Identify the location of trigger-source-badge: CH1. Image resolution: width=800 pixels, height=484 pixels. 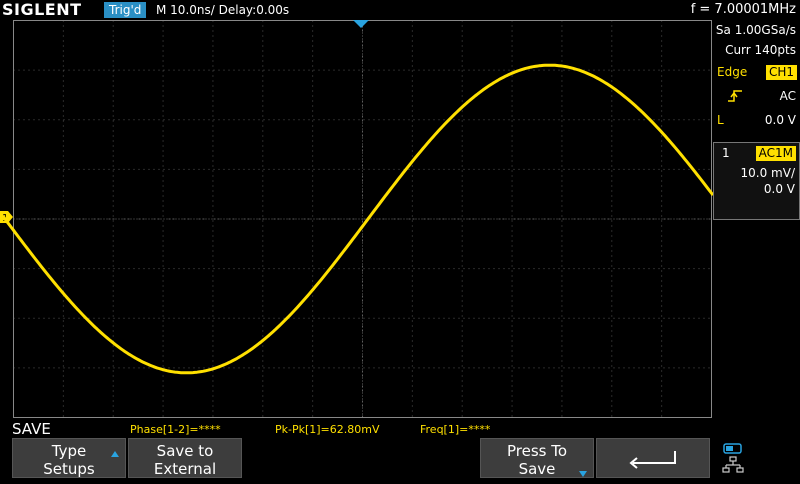
(781, 72).